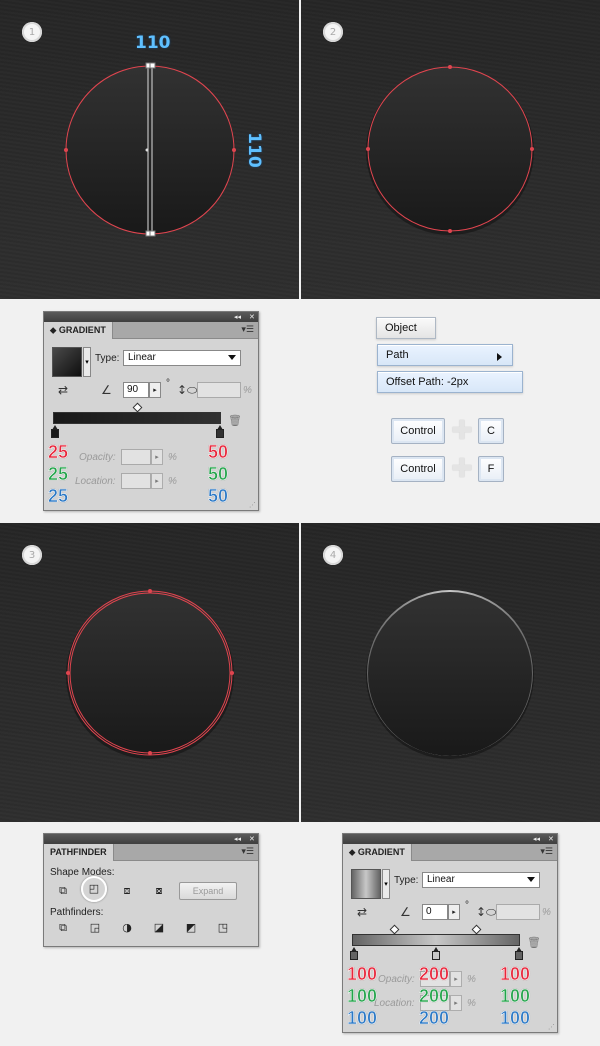  I want to click on minus-back-icon: ◳, so click(223, 928).